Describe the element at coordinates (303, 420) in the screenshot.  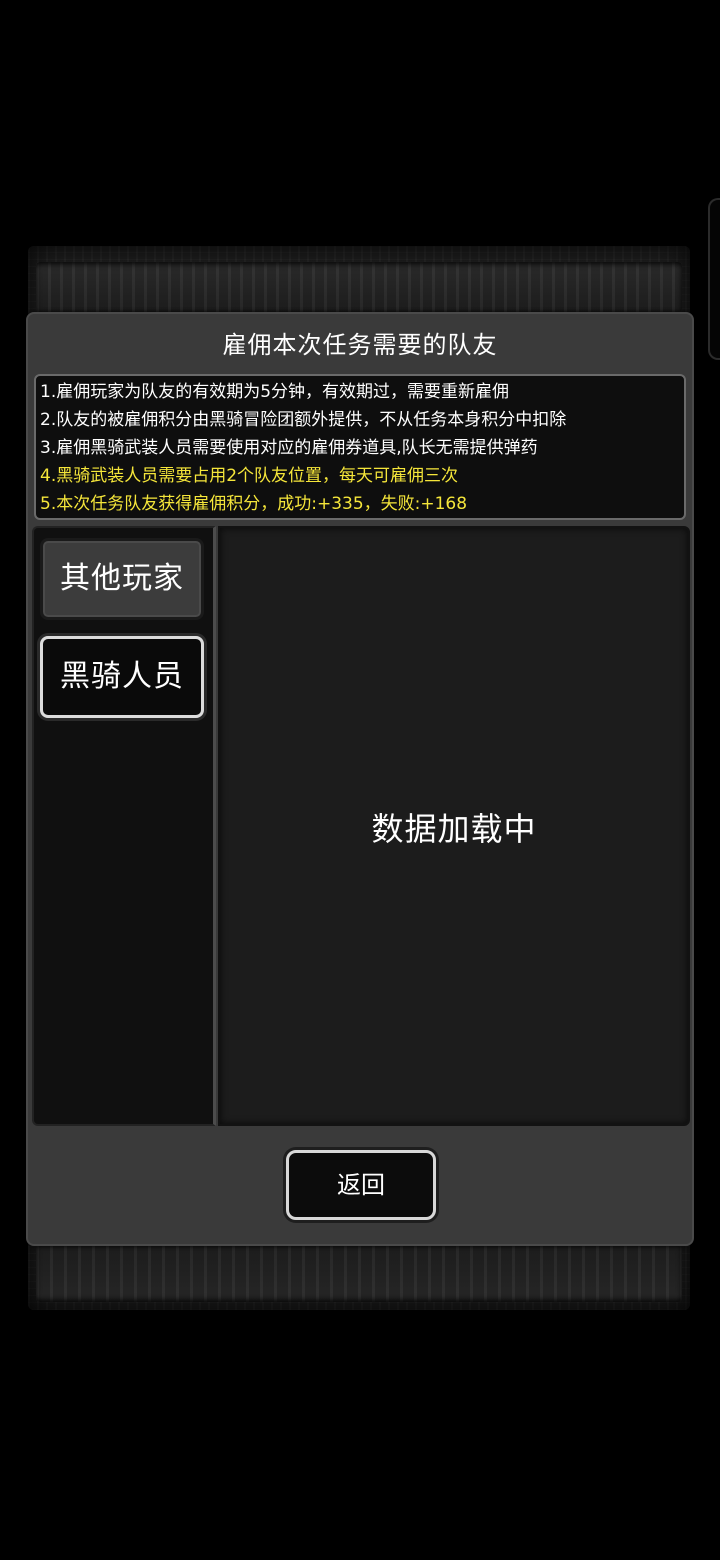
I see `rule-line-2: 2.队友的被雇佣积分由黑骑冒险团额外提供，不从任务本身积分中扣除` at that location.